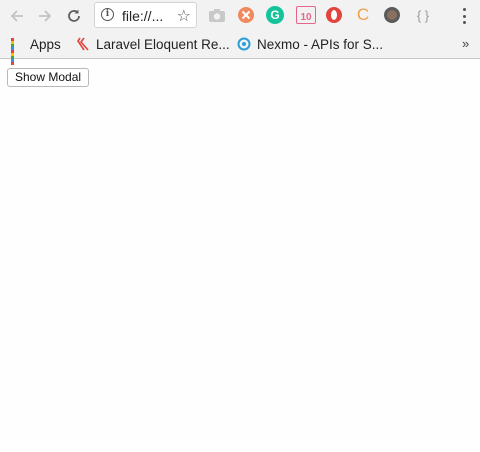 The width and height of the screenshot is (480, 452). I want to click on address-bar: i file://... ☆, so click(145, 15).